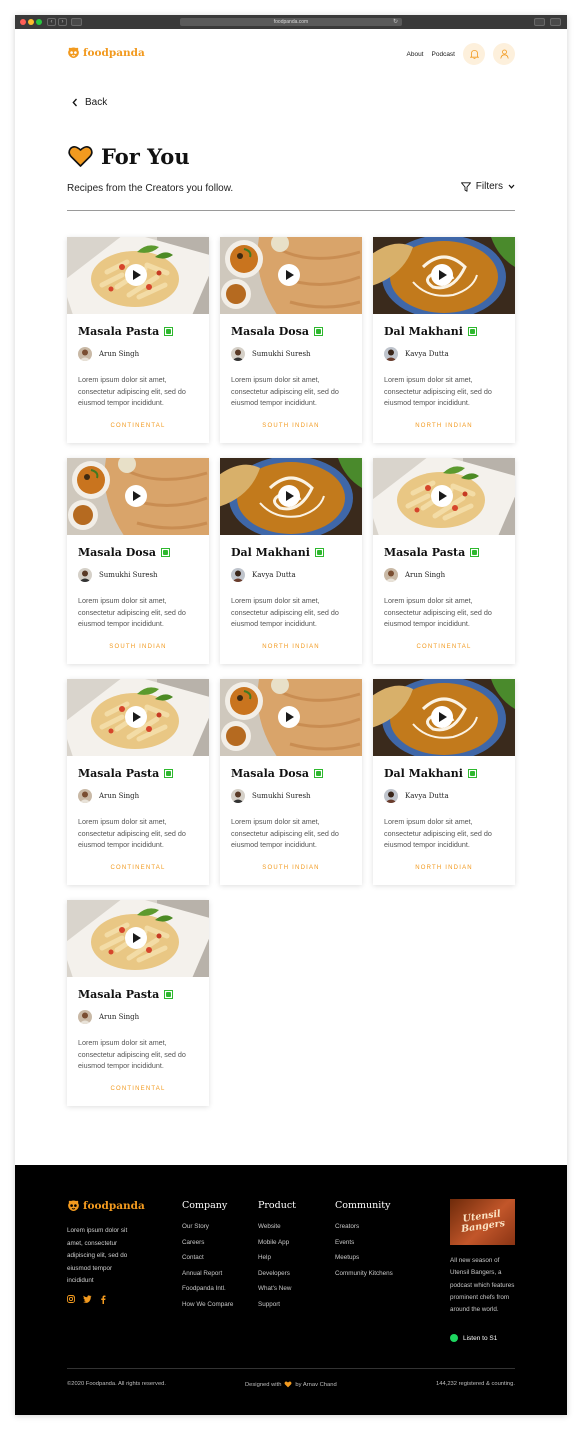 The image size is (582, 1430). Describe the element at coordinates (487, 186) in the screenshot. I see `filters-button: Filters` at that location.